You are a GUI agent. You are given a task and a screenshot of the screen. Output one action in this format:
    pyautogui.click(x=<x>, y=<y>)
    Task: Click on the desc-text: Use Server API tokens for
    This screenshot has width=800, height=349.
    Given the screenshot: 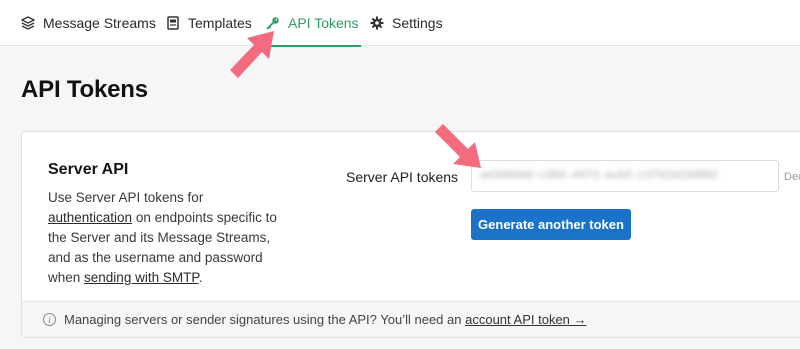 What is the action you would take?
    pyautogui.click(x=126, y=197)
    